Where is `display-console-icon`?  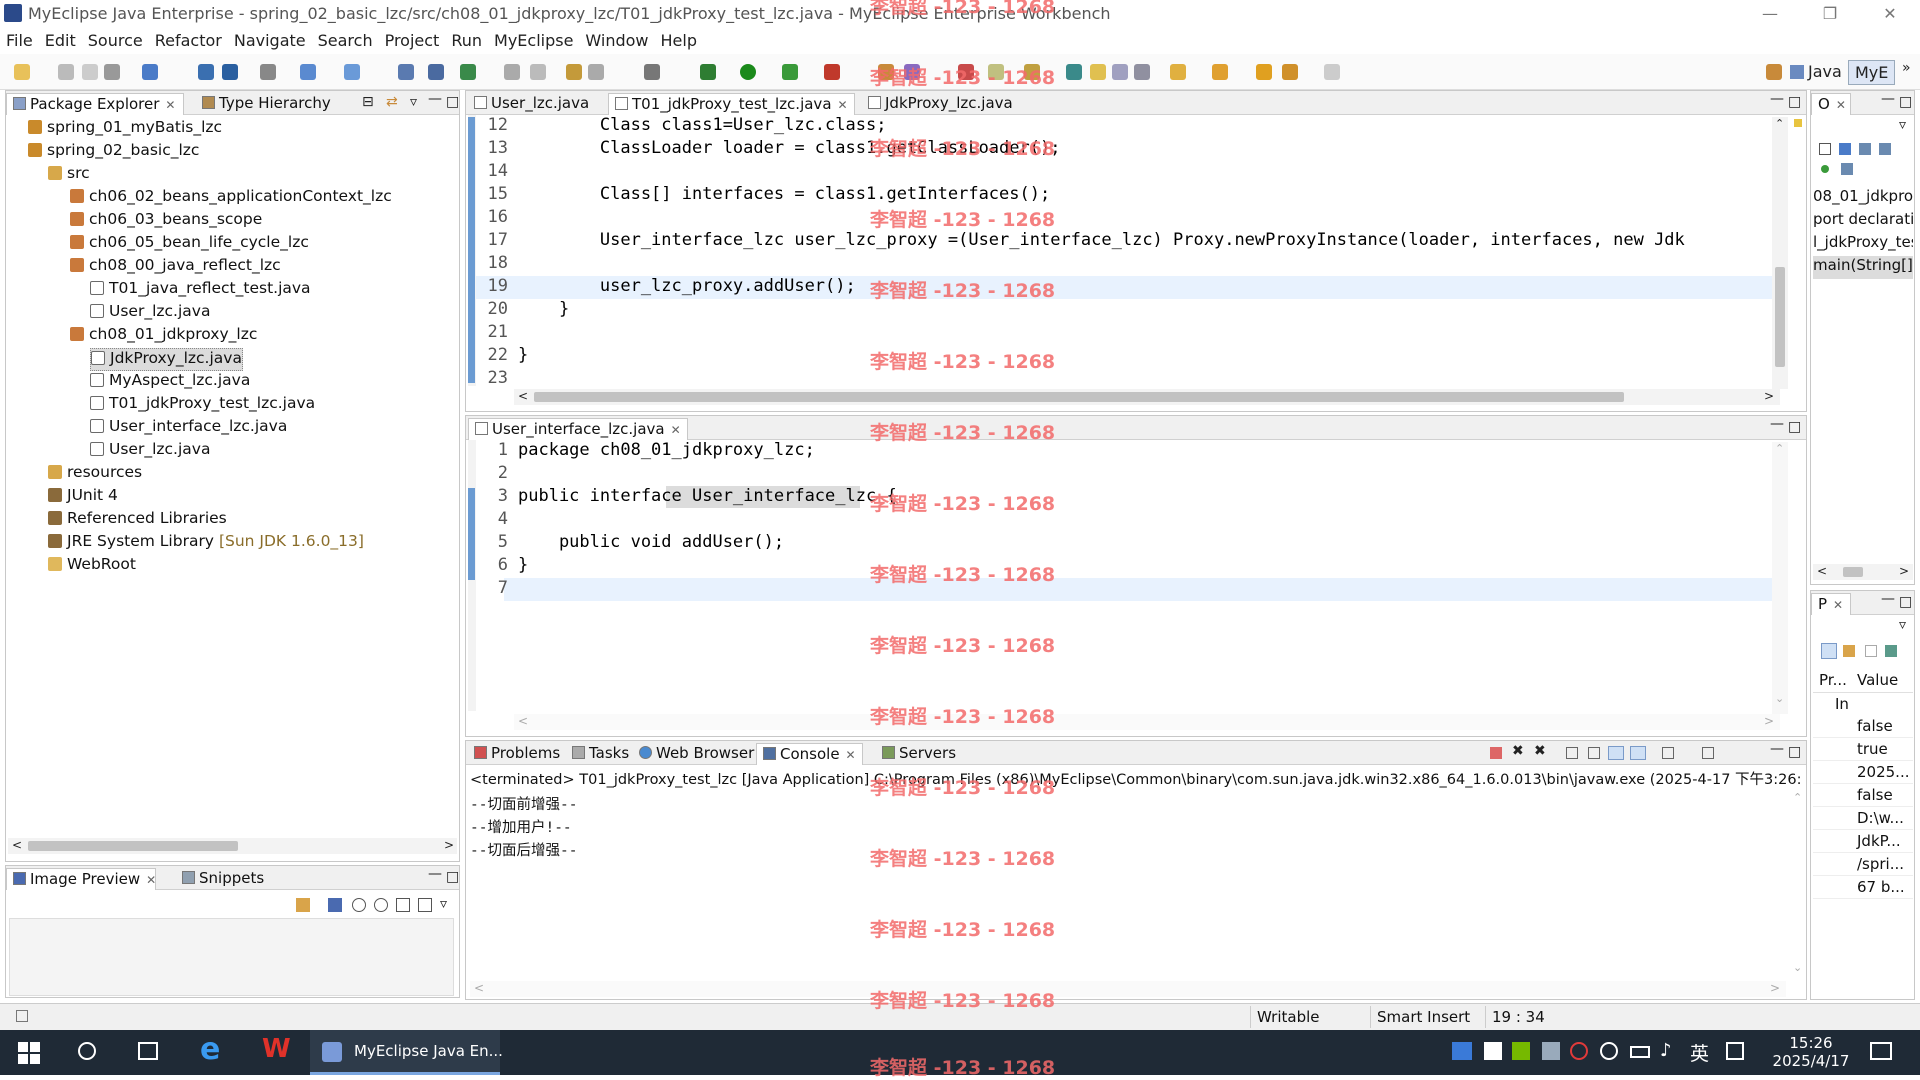
display-console-icon is located at coordinates (1668, 753).